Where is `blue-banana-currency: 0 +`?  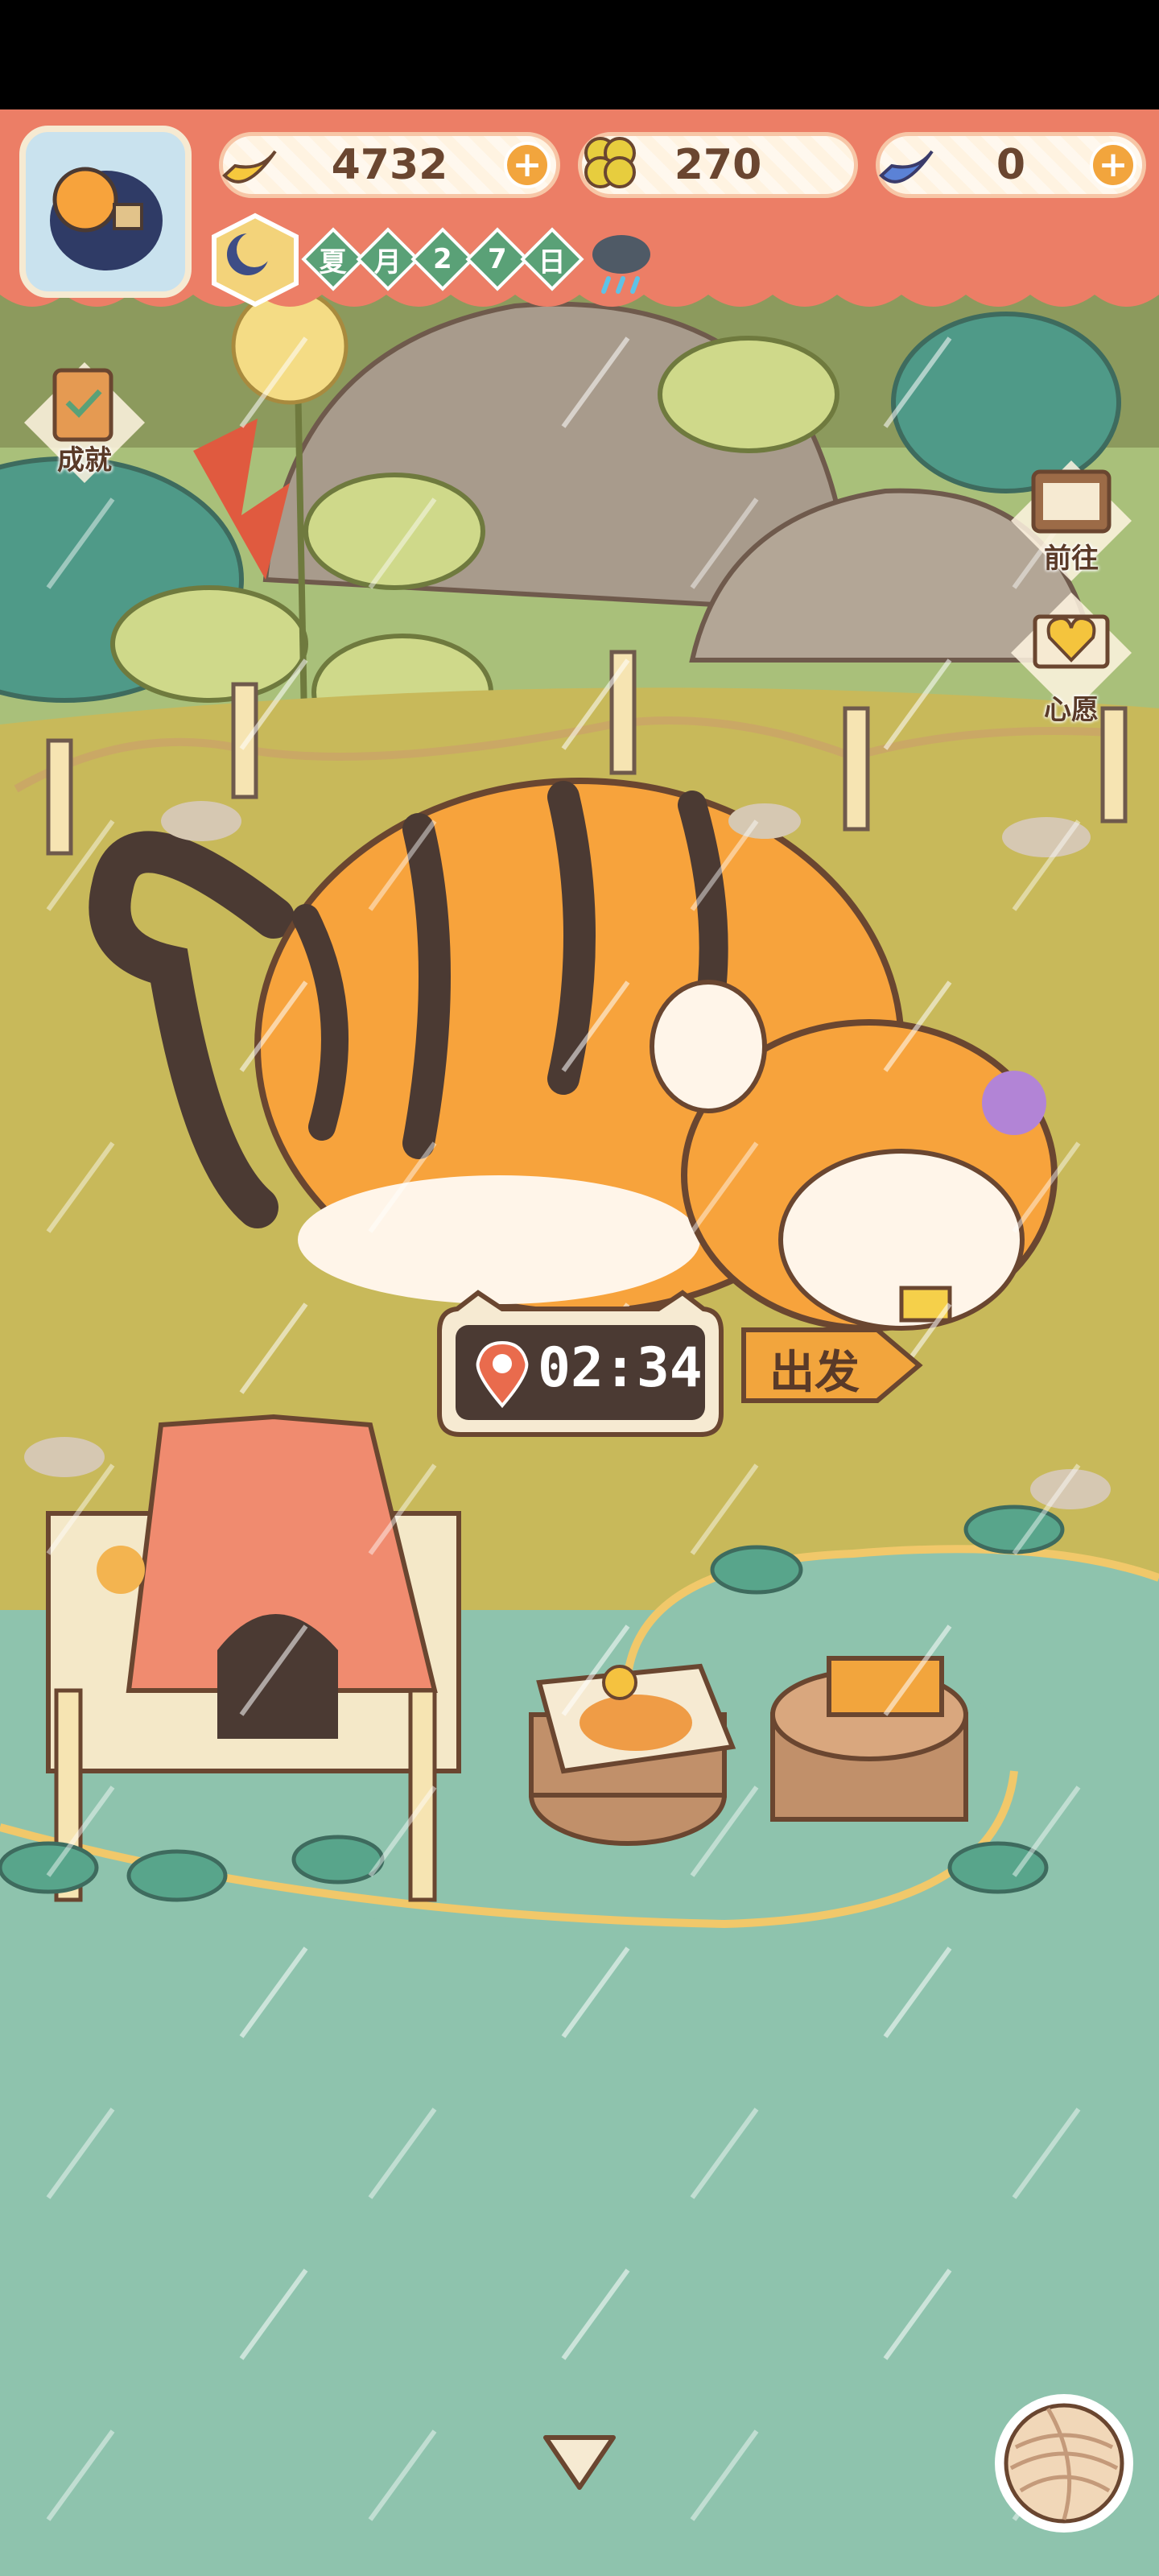 blue-banana-currency: 0 + is located at coordinates (1011, 165).